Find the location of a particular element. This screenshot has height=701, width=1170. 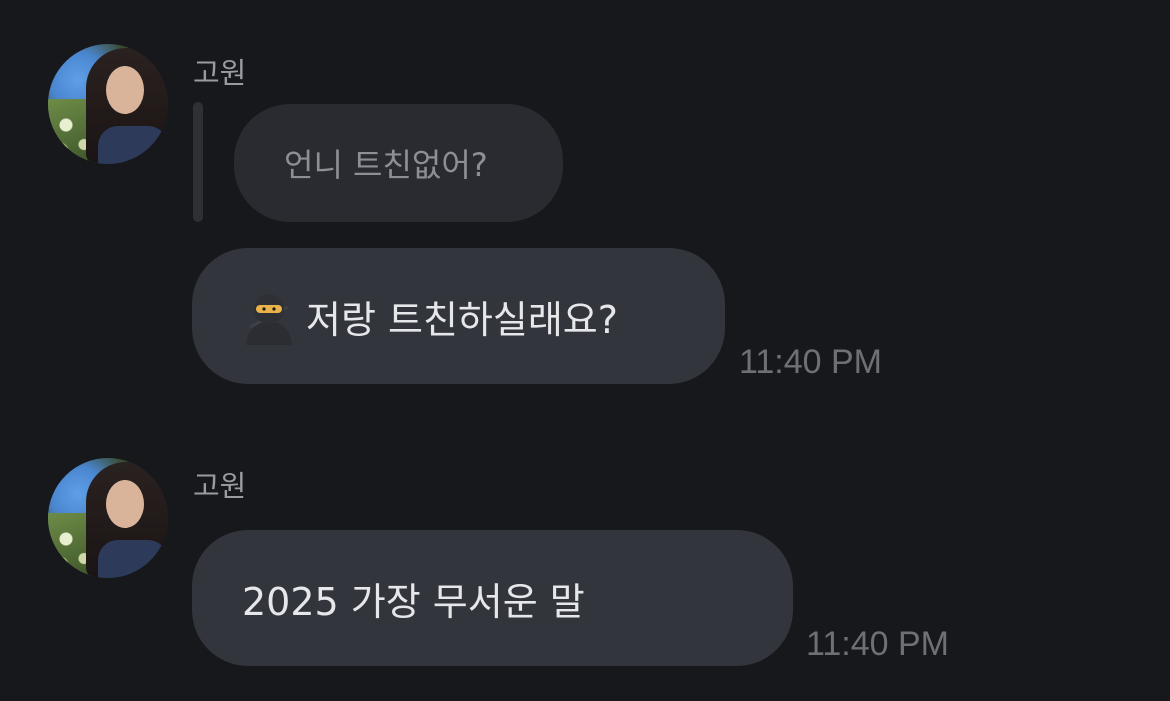

reply-quote-bubble: 언니 트친없어? is located at coordinates (398, 163).